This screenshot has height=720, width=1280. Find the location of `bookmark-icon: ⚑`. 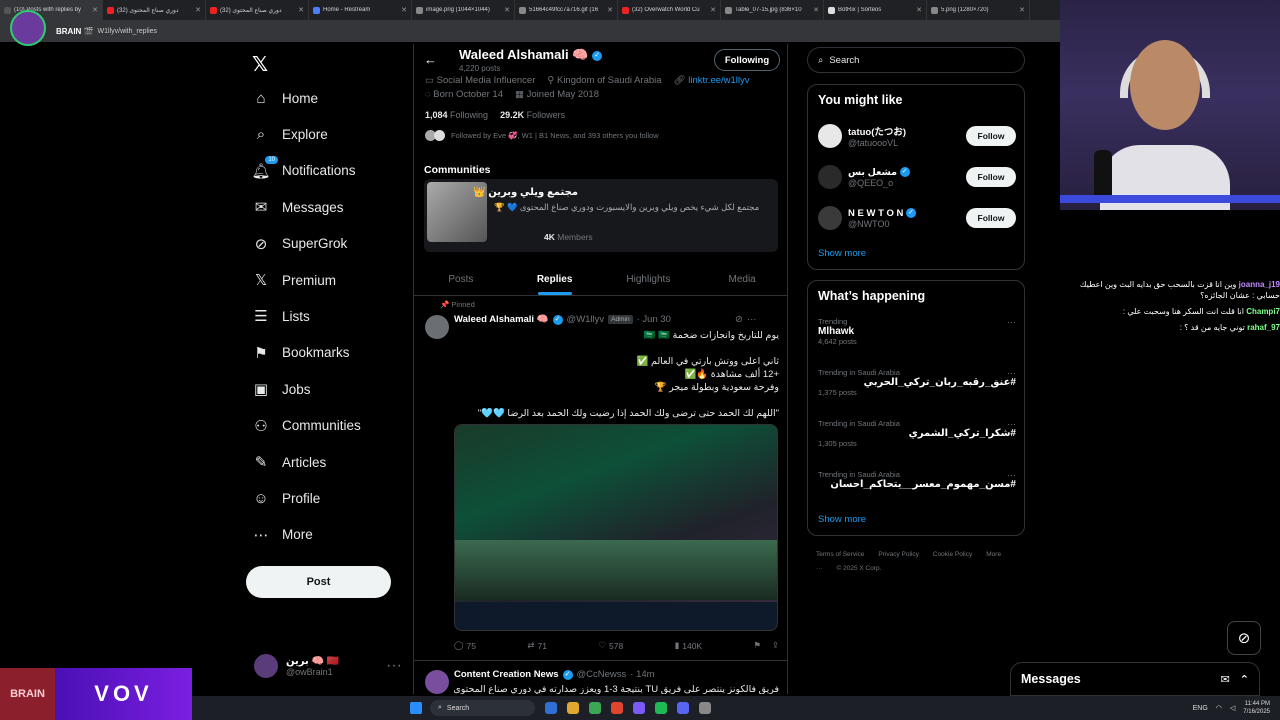

bookmark-icon: ⚑ is located at coordinates (758, 645).